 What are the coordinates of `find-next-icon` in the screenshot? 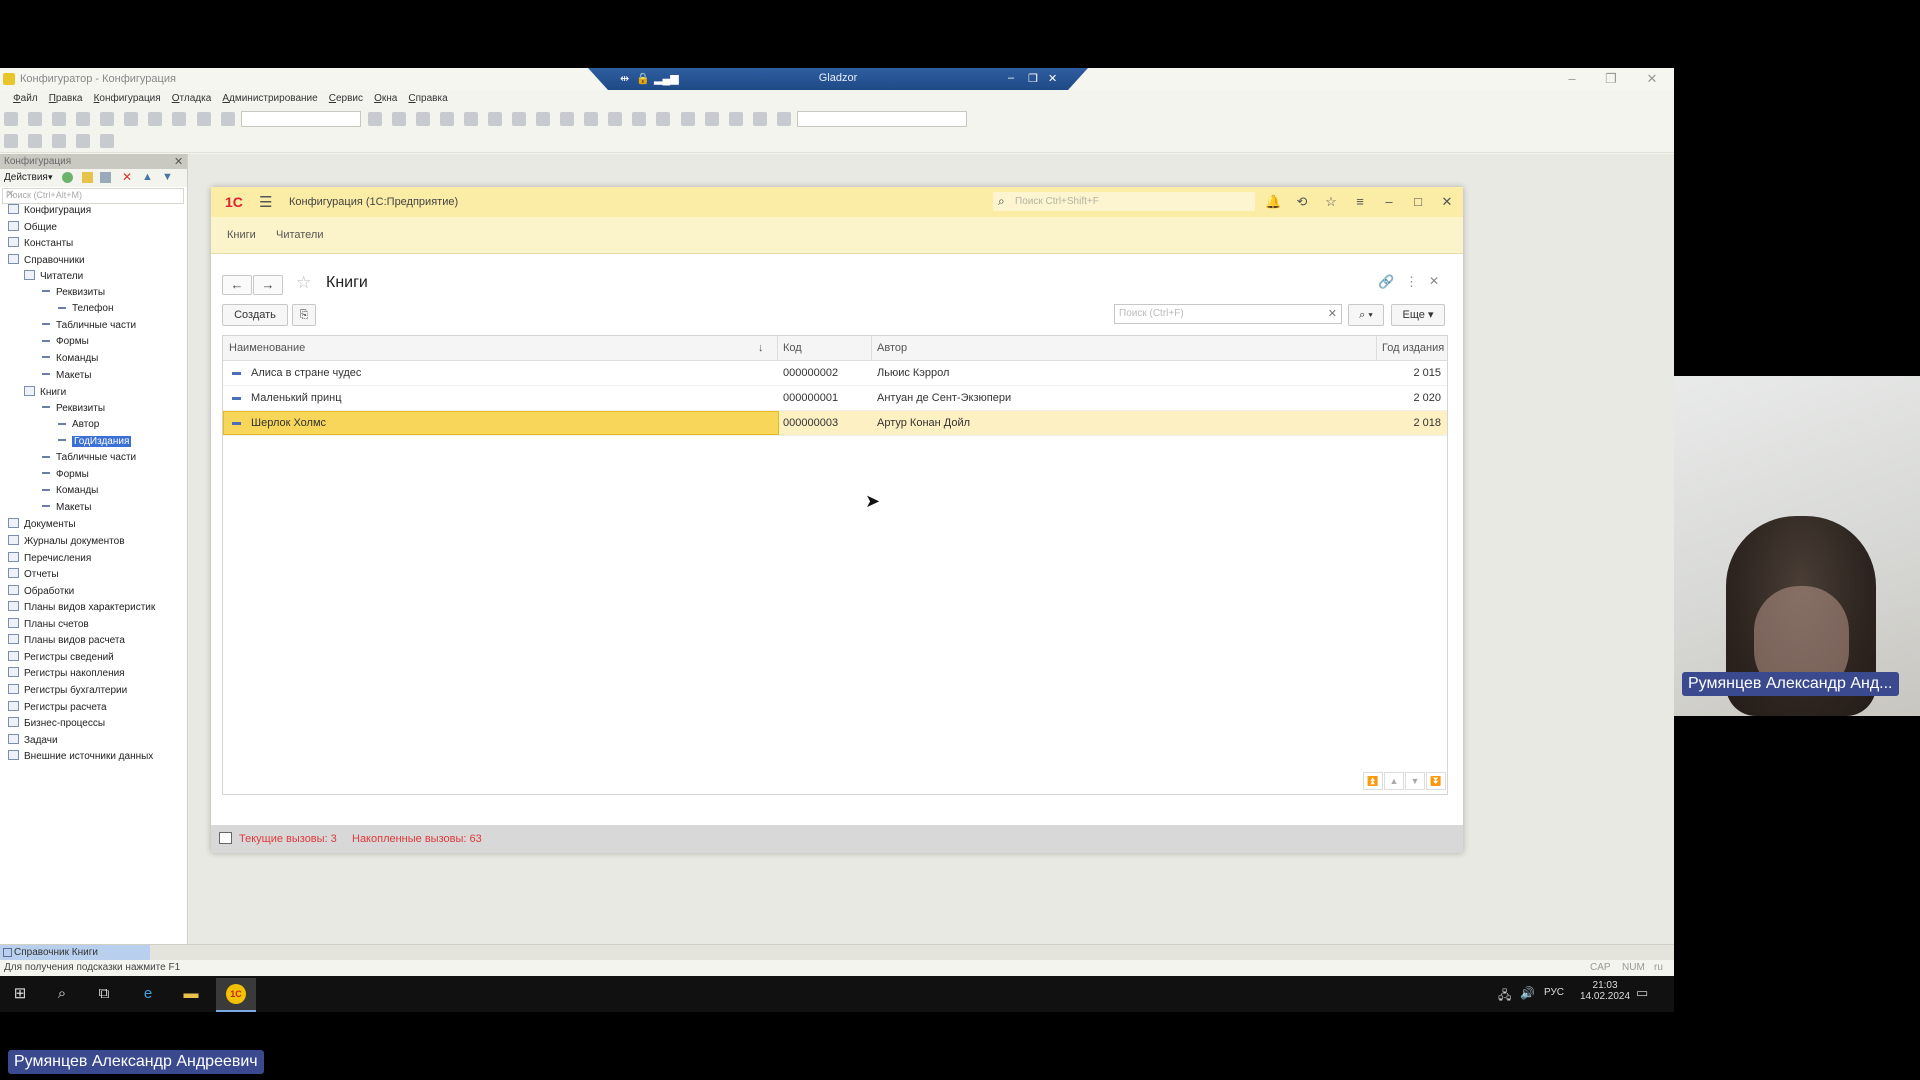 It's located at (374, 119).